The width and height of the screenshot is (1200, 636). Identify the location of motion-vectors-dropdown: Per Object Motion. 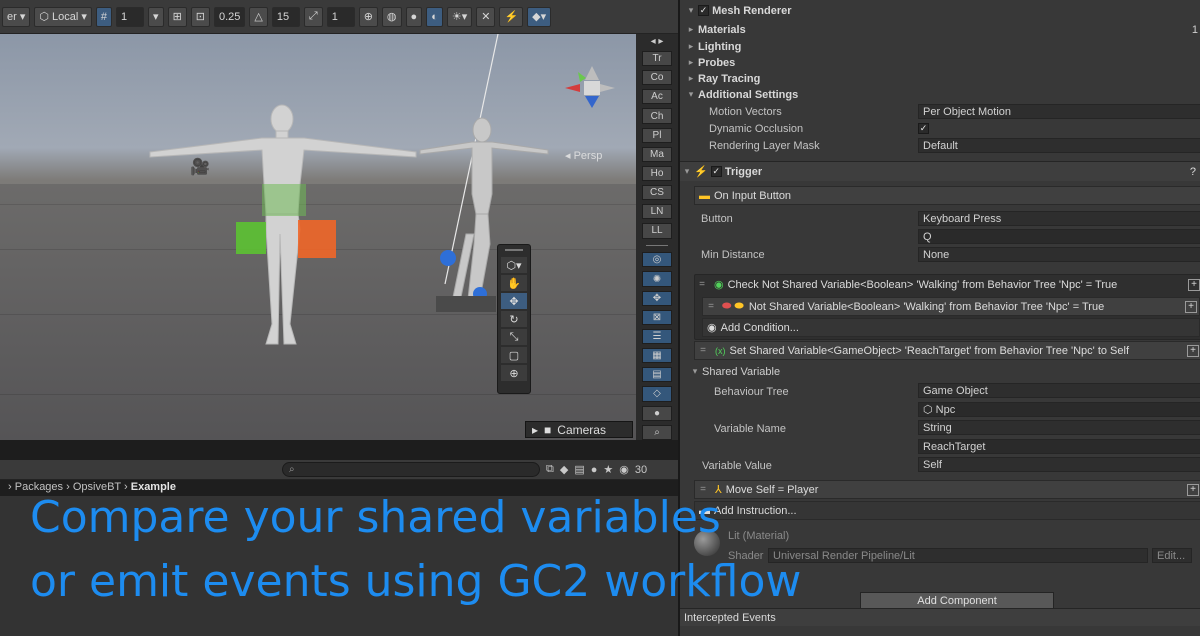
(1059, 111).